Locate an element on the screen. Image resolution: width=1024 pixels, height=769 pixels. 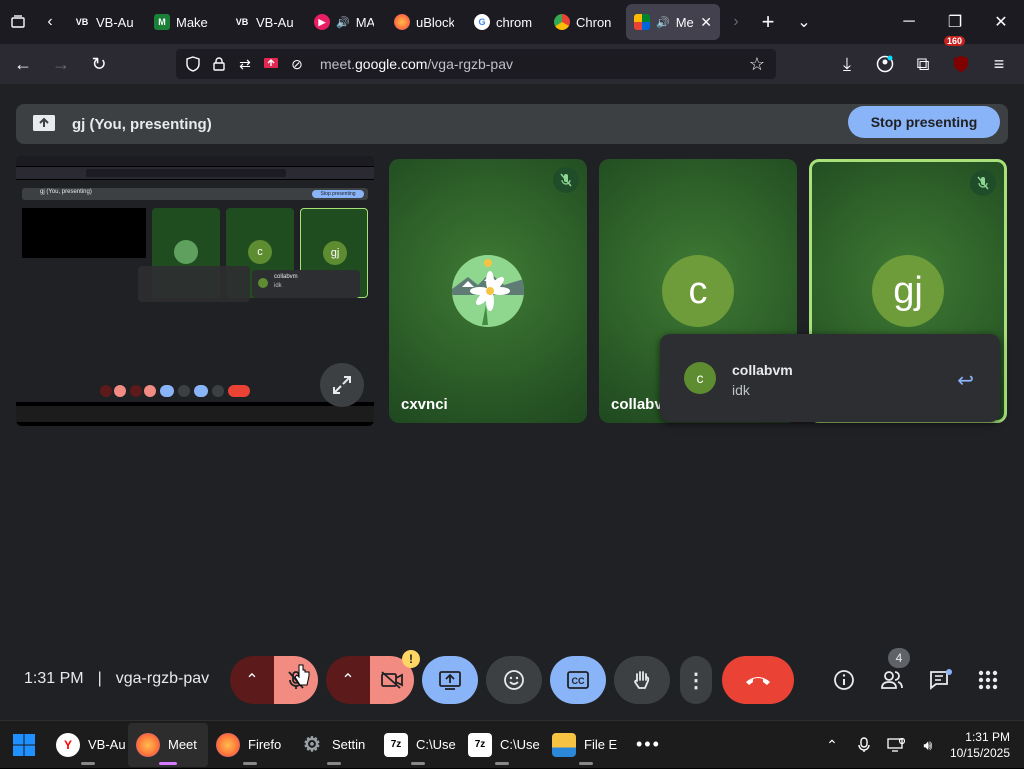
close-tab-icon: ✕ is located at coordinates (706, 22).